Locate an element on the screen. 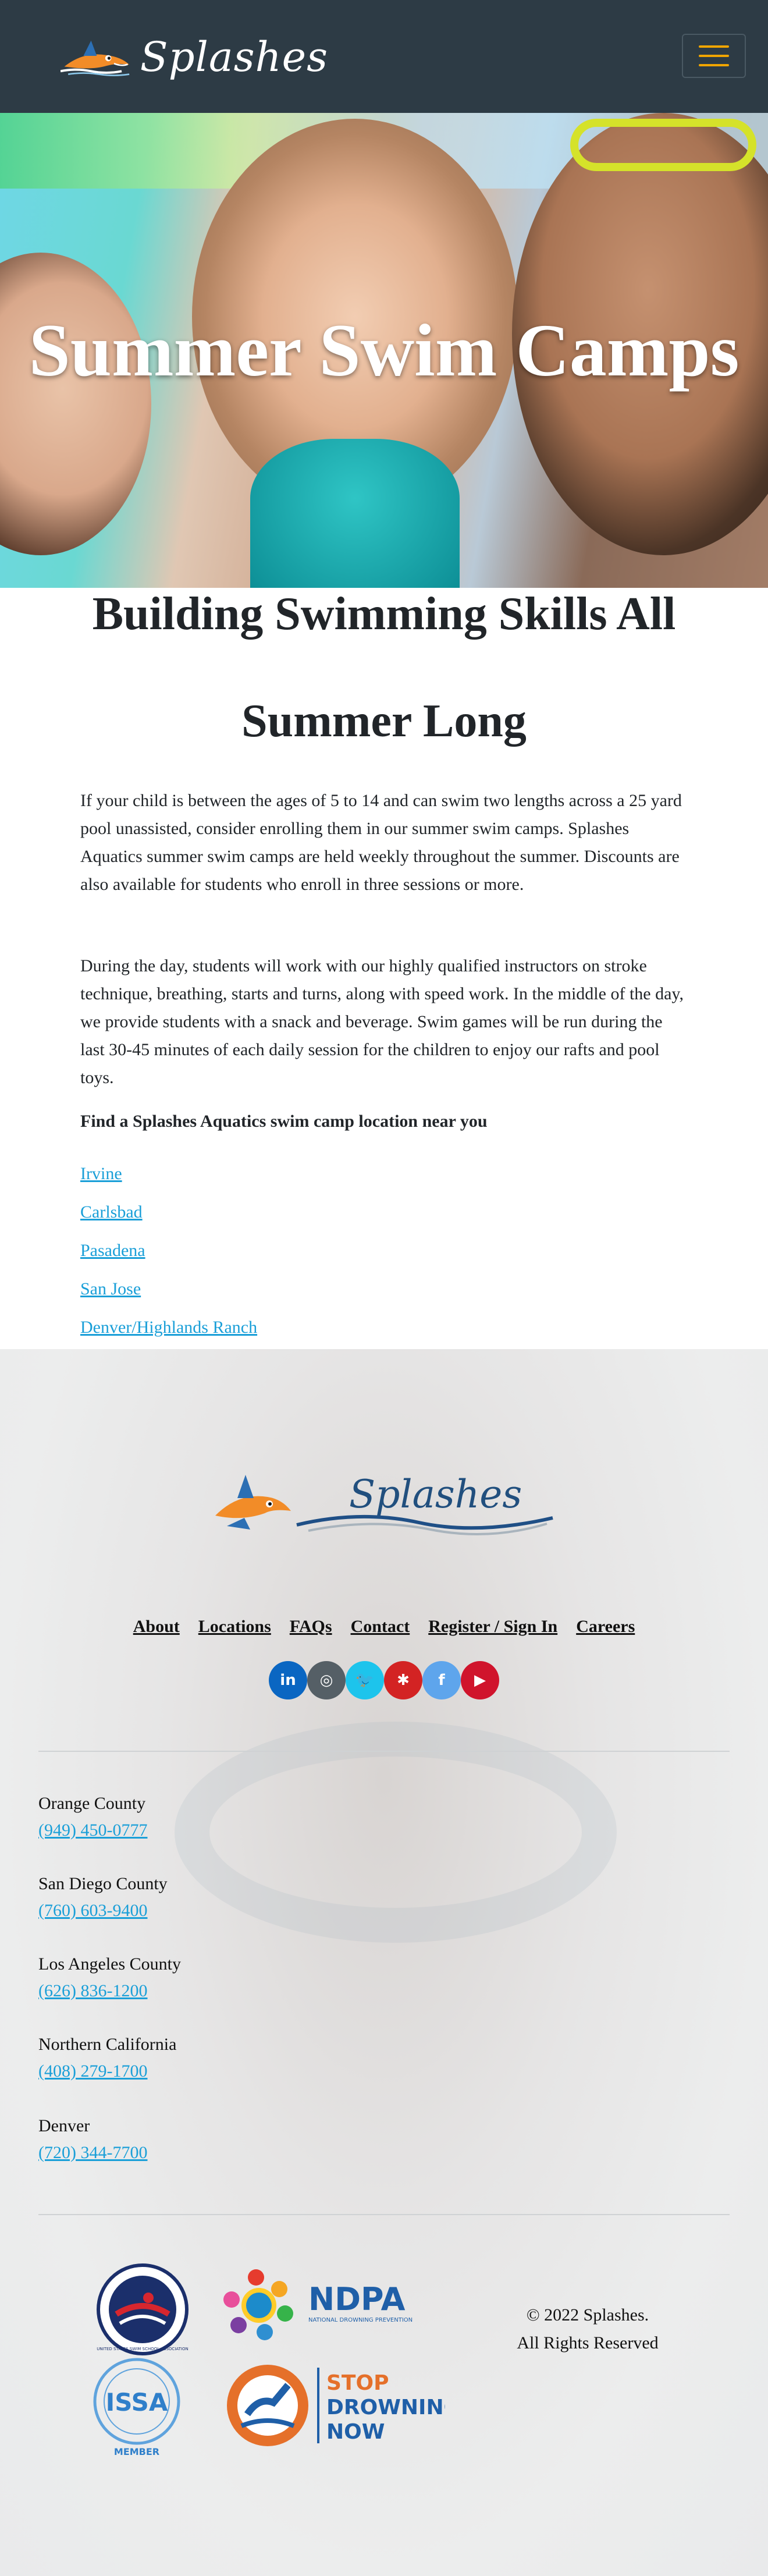 The width and height of the screenshot is (768, 2576). svg-text:UNITED STATES SWIM SCHOOL ASSO: UNITED STATES SWIM SCHOOL ASSOCIATION is located at coordinates (142, 2349).